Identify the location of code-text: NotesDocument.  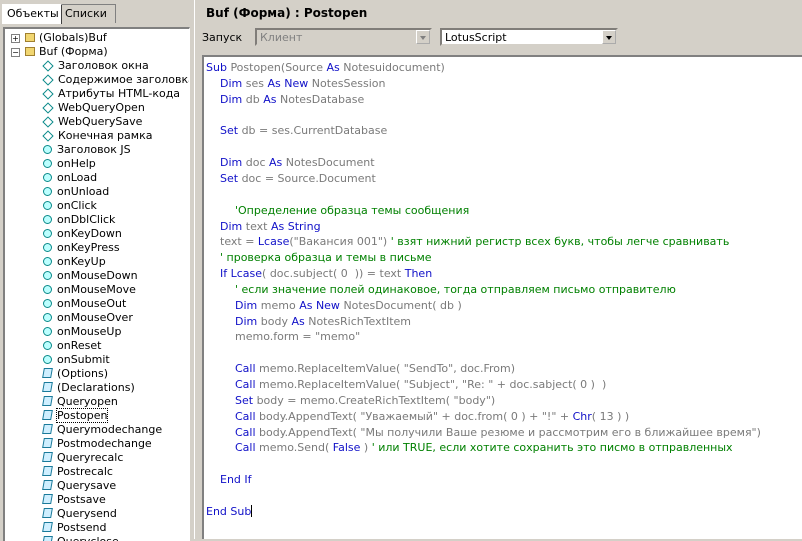
(330, 163).